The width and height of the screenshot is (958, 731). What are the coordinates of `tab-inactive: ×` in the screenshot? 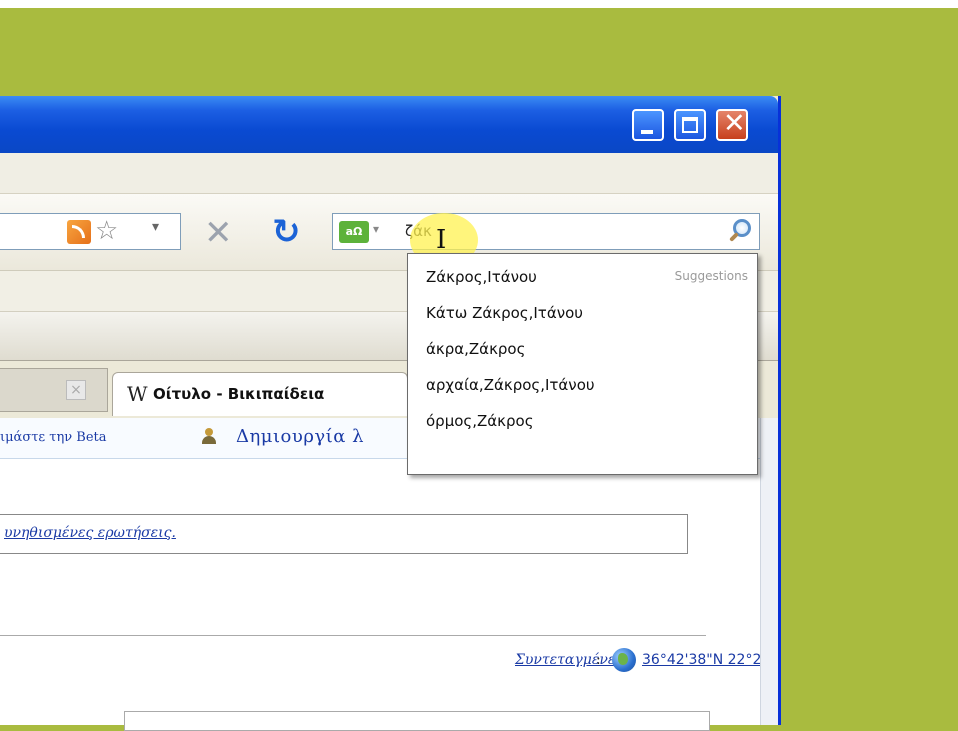 It's located at (54, 390).